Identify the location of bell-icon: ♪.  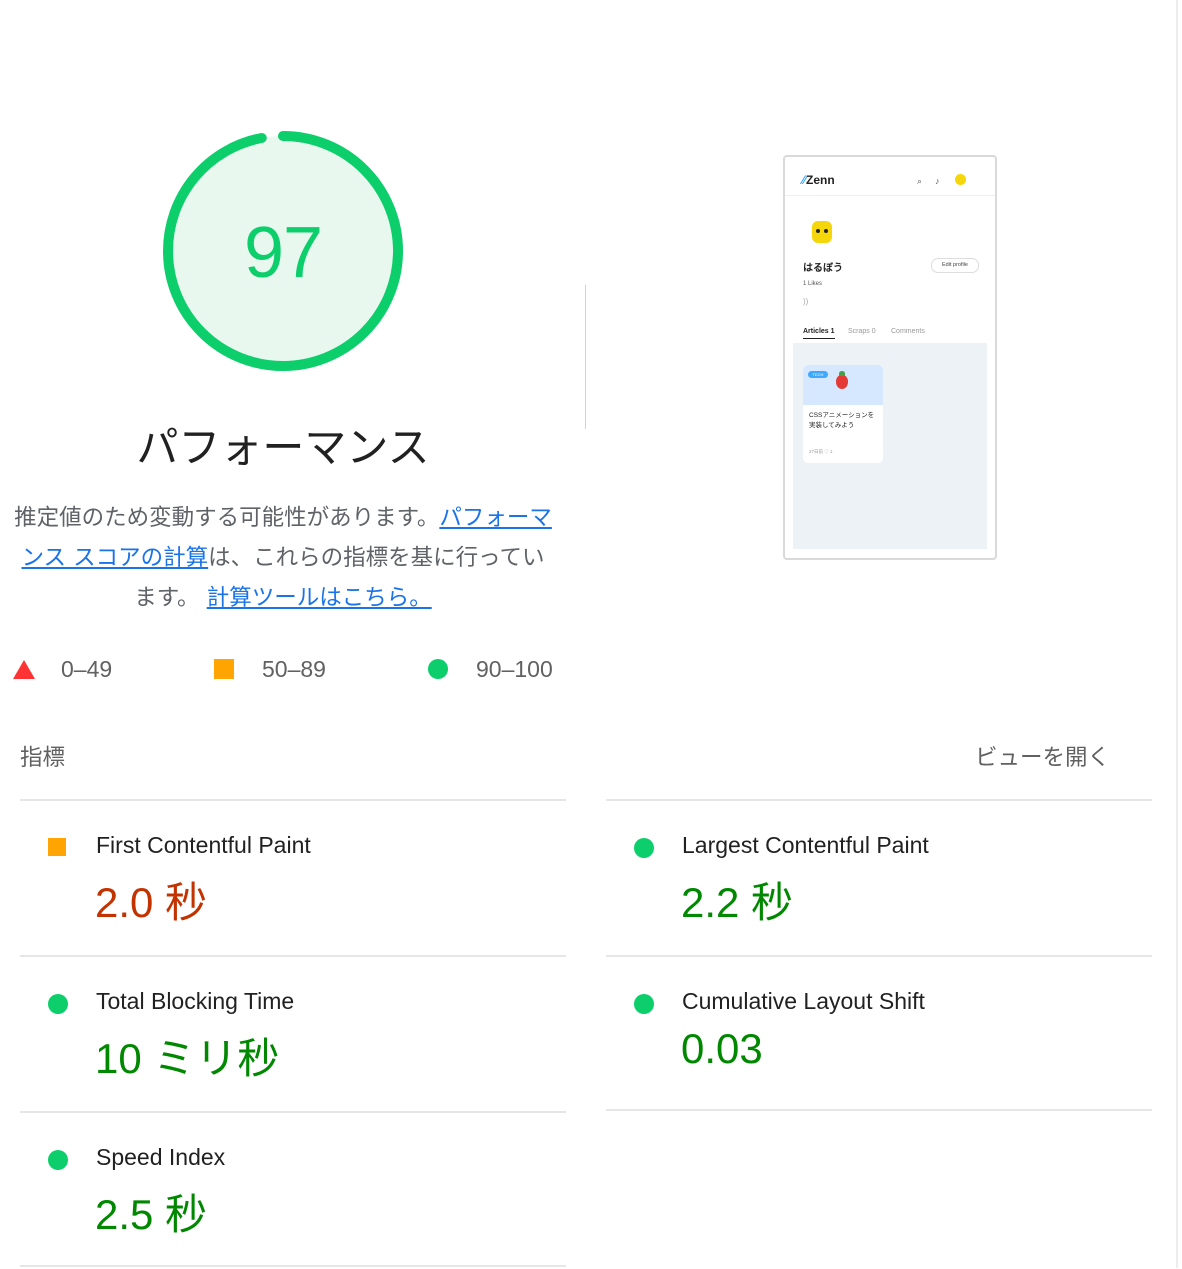
(937, 181).